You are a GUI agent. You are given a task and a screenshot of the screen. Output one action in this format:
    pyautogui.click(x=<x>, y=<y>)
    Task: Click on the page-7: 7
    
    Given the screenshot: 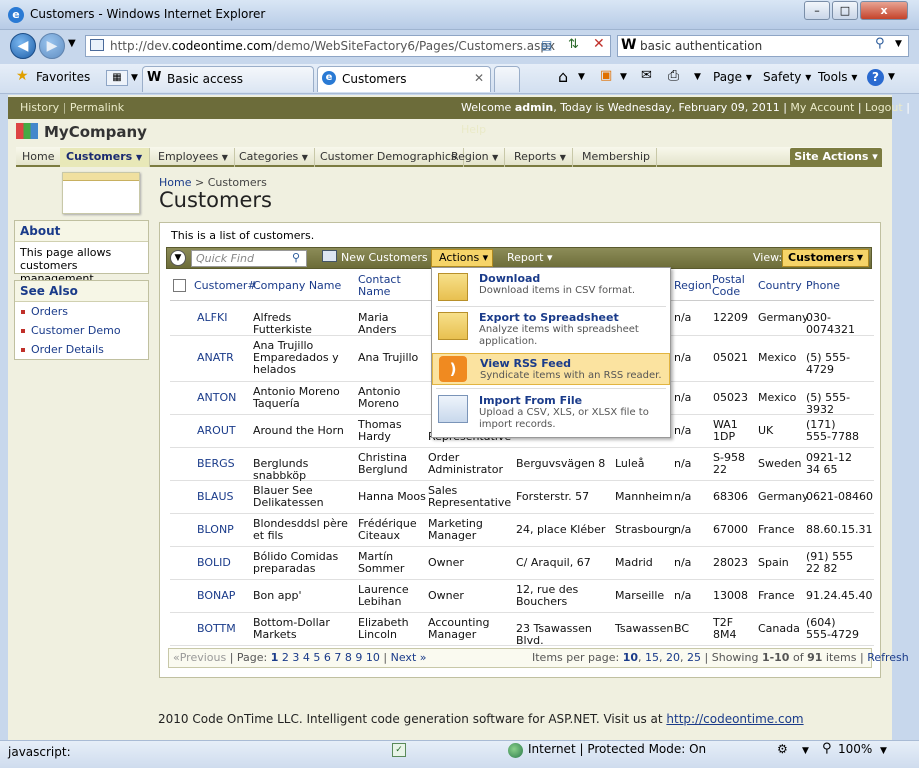 What is the action you would take?
    pyautogui.click(x=337, y=657)
    